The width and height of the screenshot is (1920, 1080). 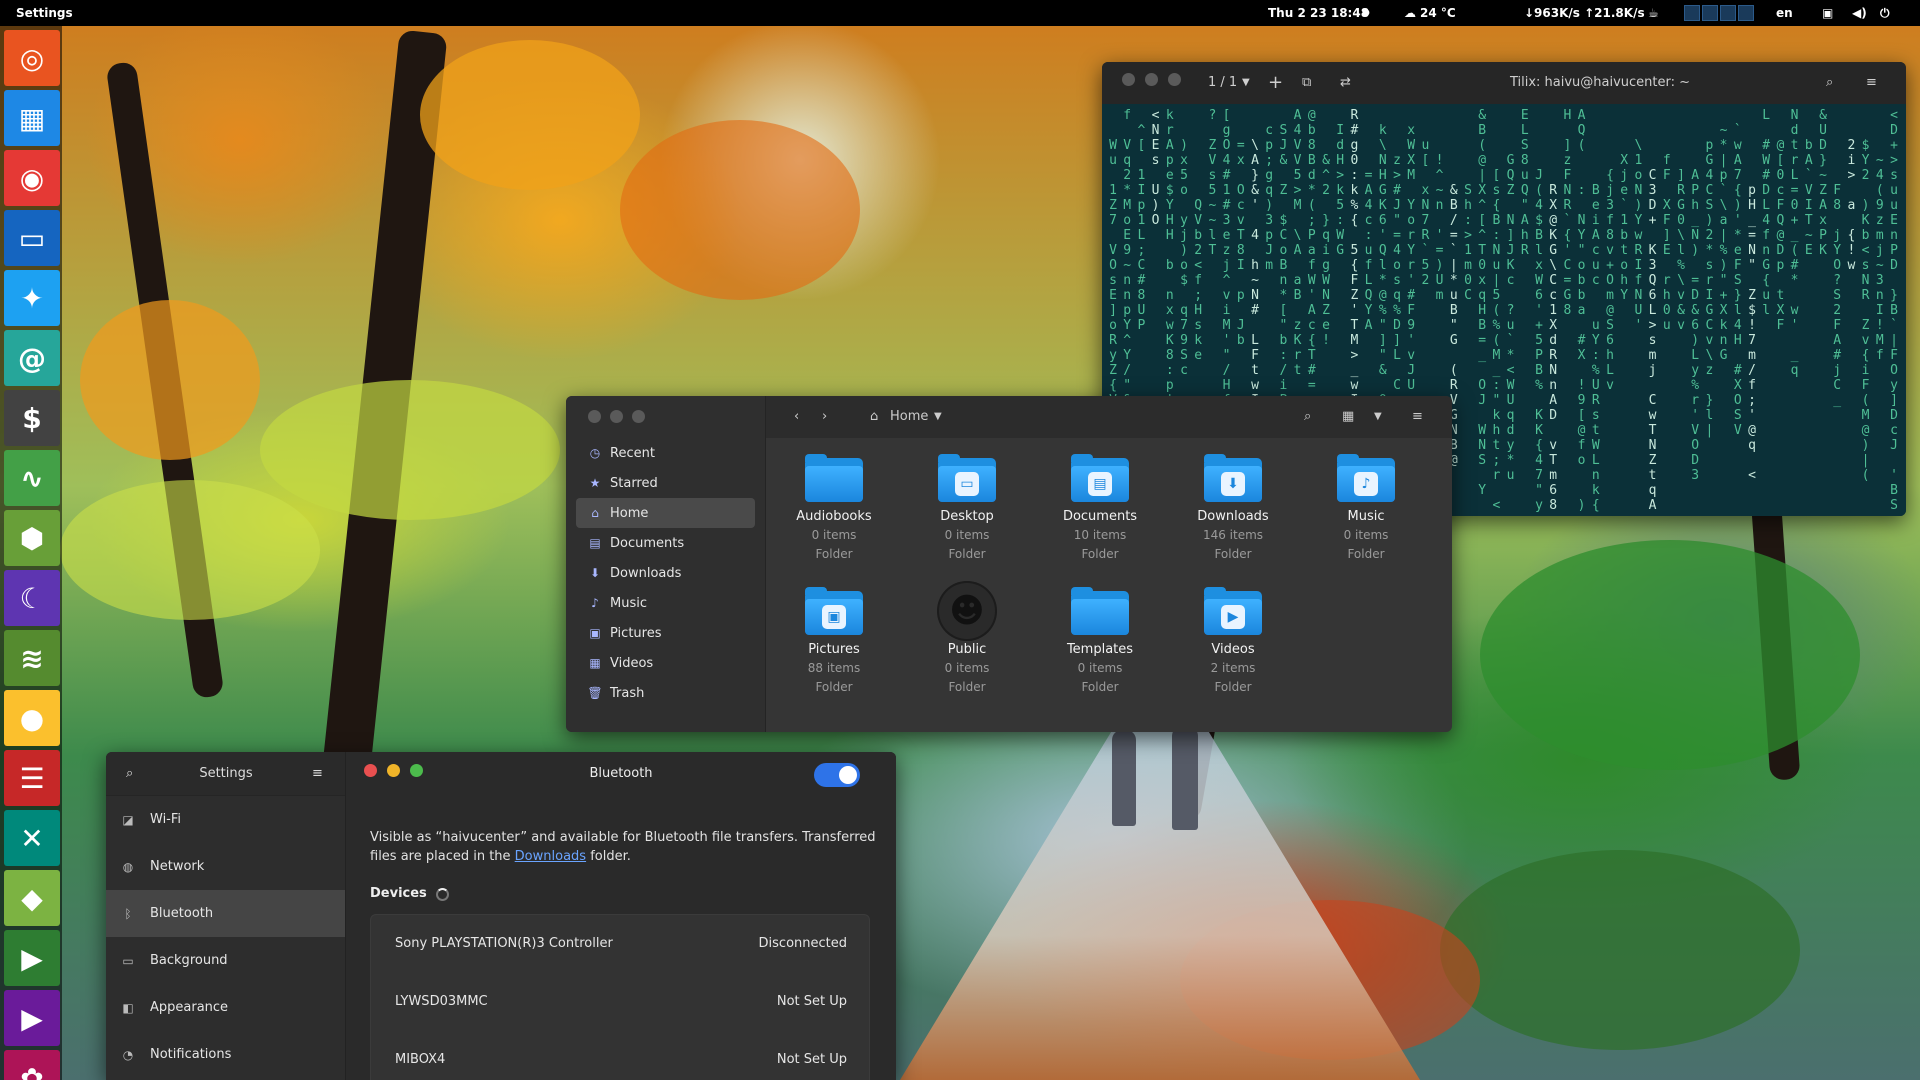 What do you see at coordinates (595, 453) in the screenshot?
I see `clock-icon: ◷` at bounding box center [595, 453].